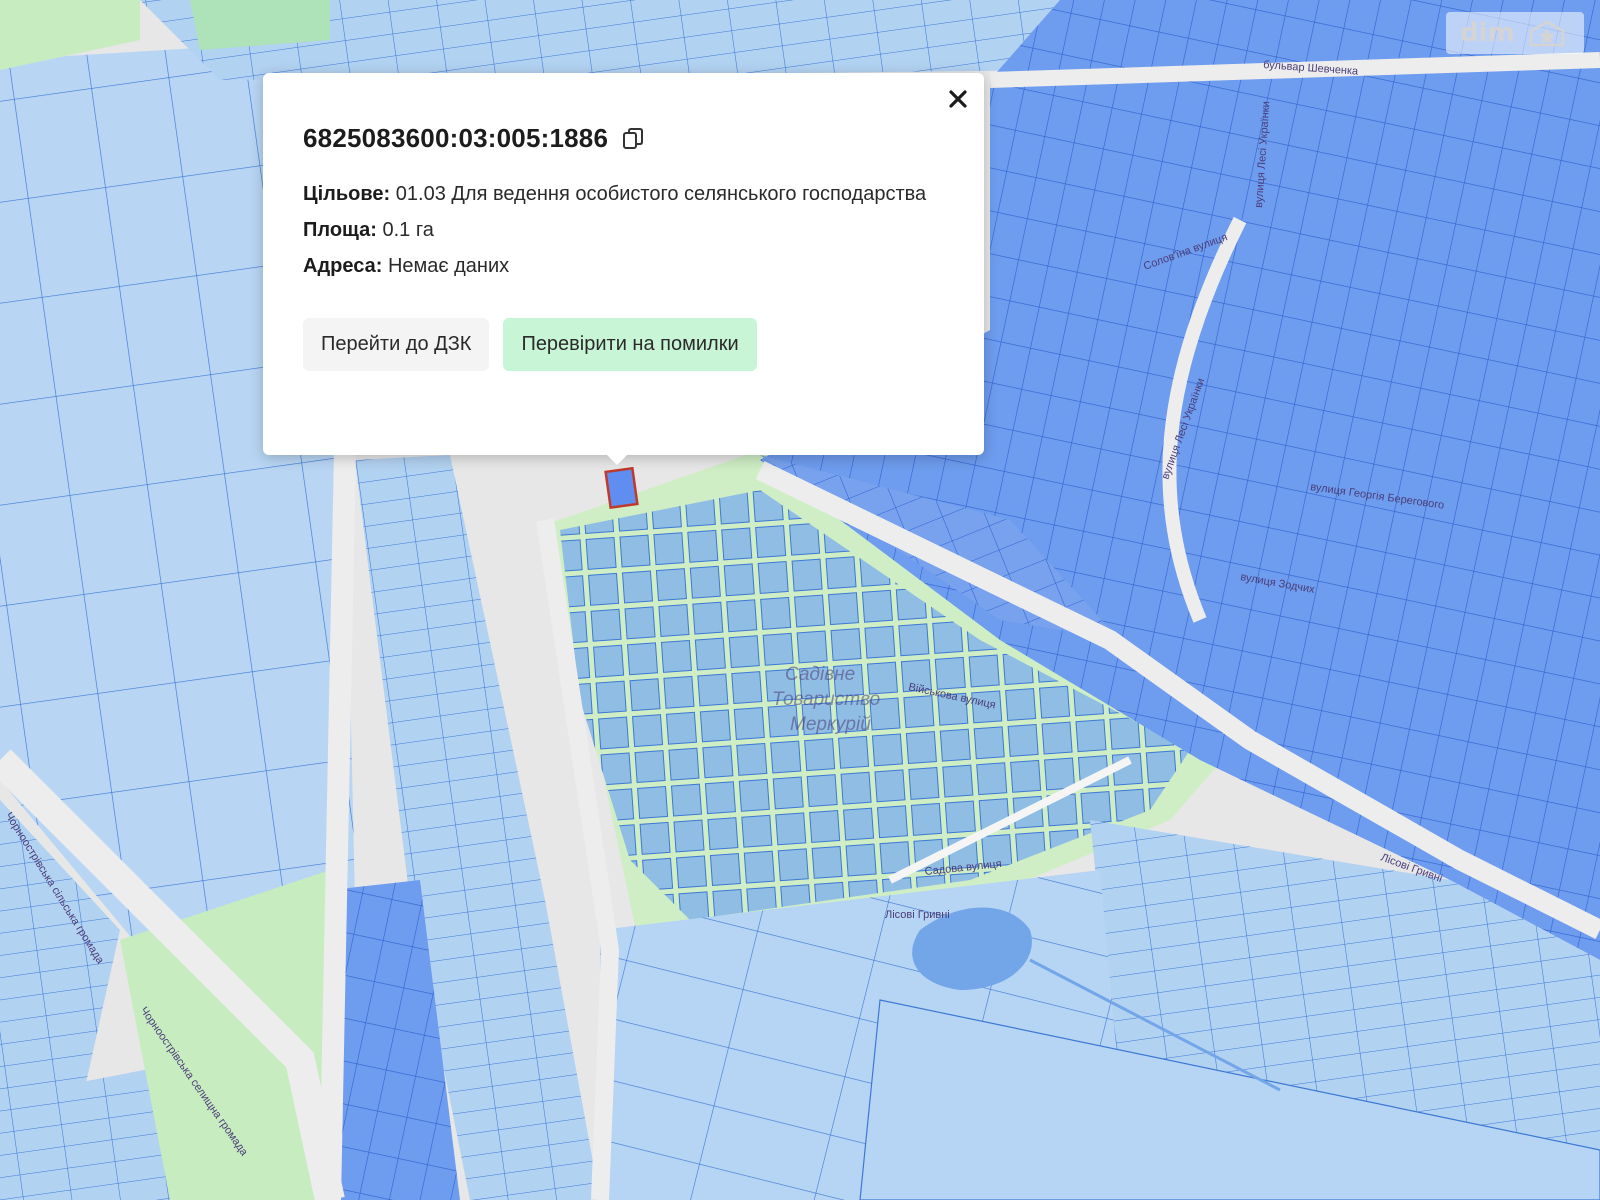 This screenshot has width=1600, height=1200. Describe the element at coordinates (621, 488) in the screenshot. I see `selected-parcel` at that location.